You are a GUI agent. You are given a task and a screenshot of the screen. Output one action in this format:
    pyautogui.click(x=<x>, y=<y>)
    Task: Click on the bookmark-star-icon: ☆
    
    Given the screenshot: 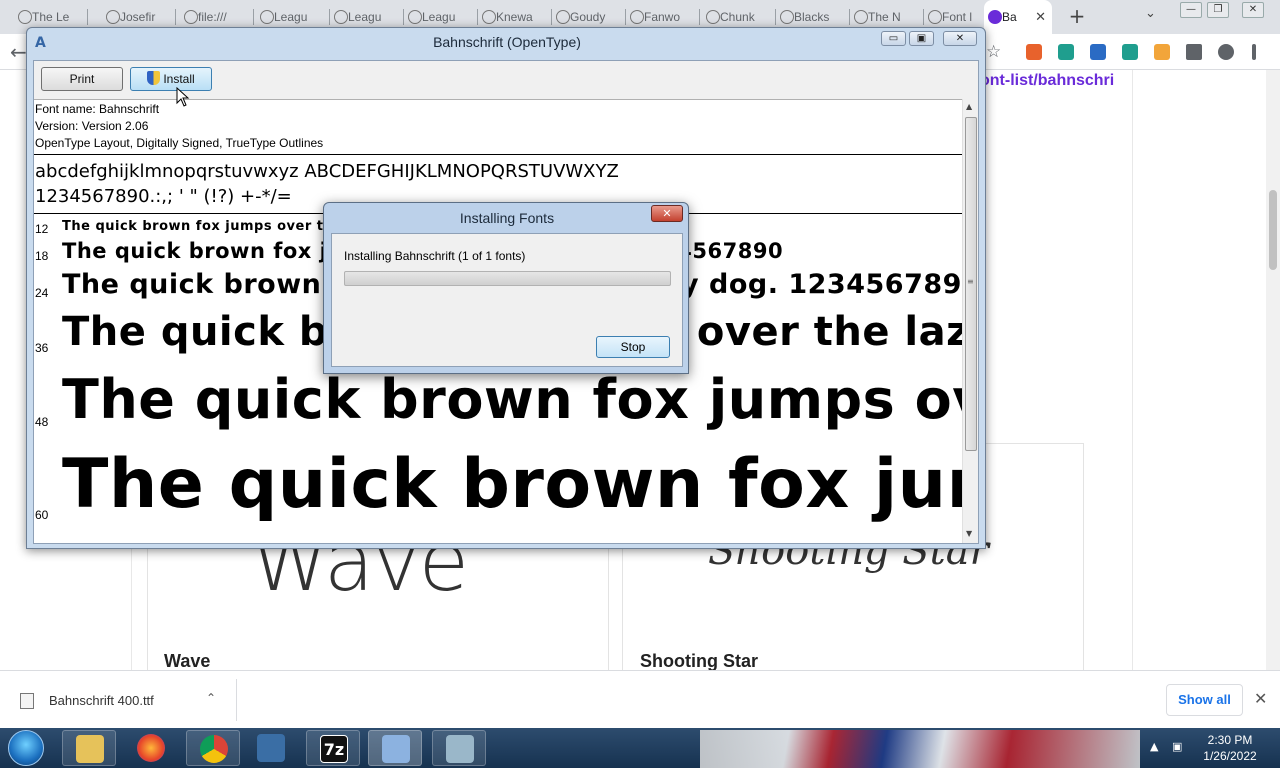 What is the action you would take?
    pyautogui.click(x=993, y=52)
    